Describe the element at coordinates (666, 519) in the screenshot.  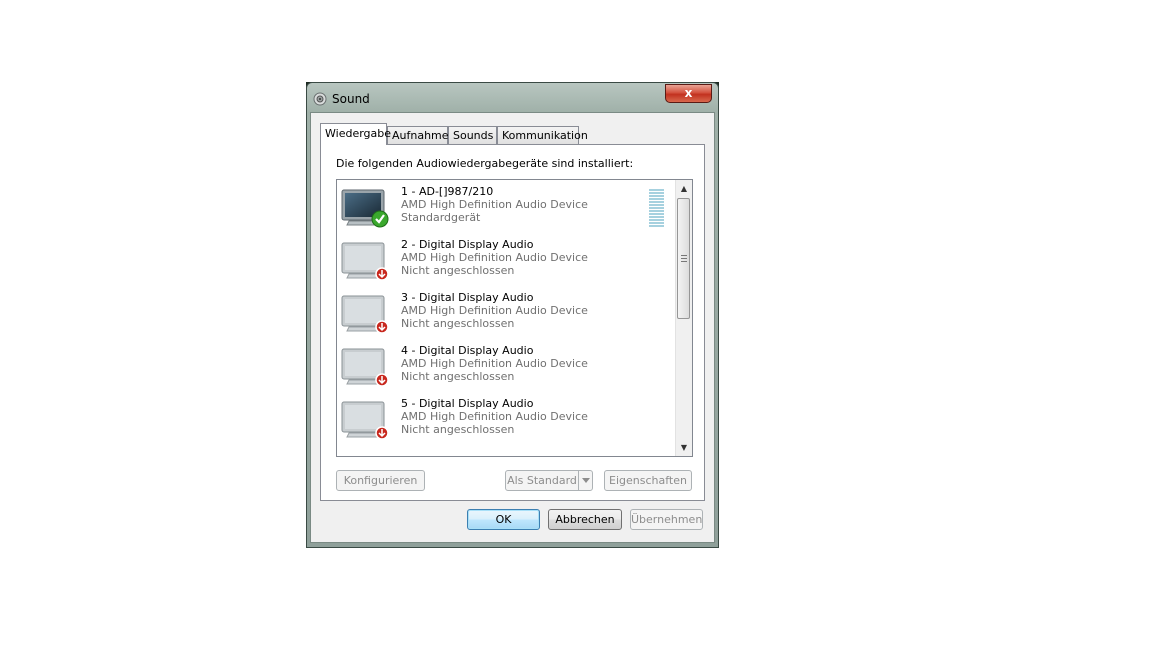
I see `apply-button: Übernehmen` at that location.